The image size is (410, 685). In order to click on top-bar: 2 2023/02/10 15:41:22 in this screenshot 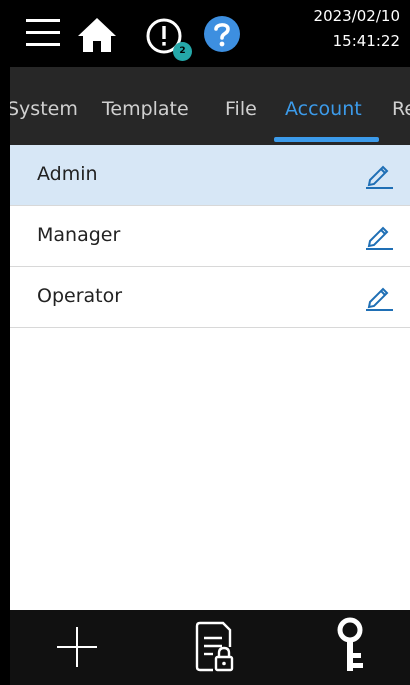, I will do `click(210, 33)`.